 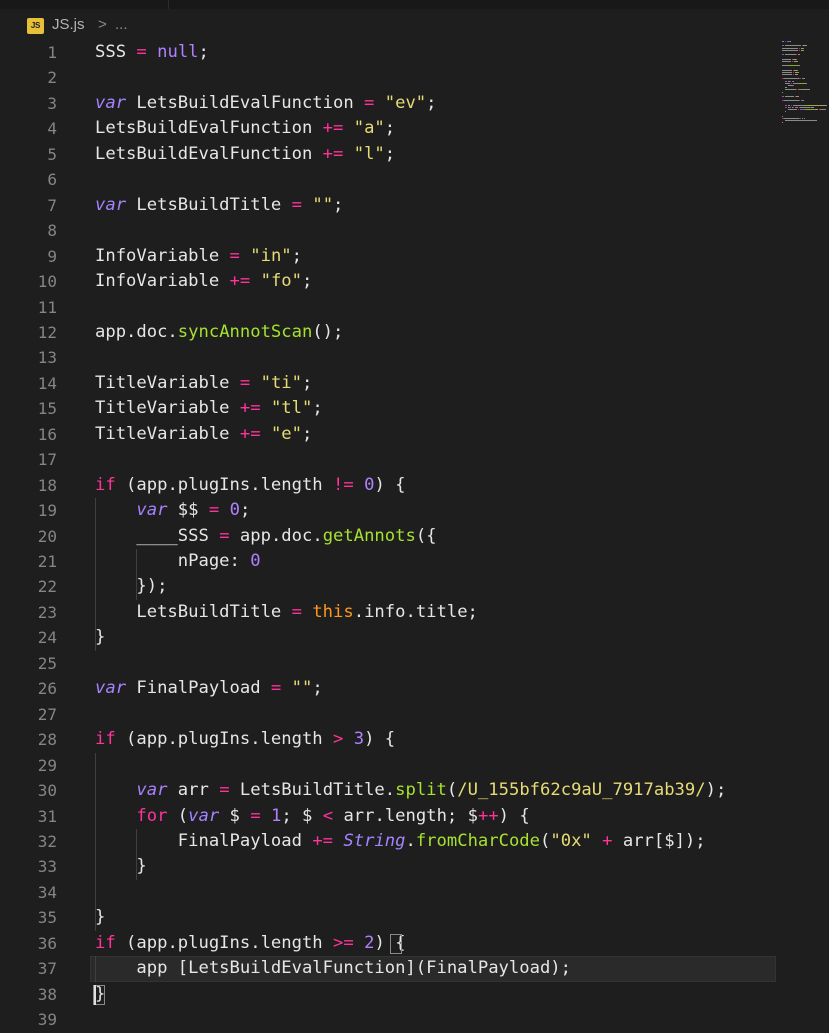 What do you see at coordinates (390, 103) in the screenshot?
I see `code-line: 3 var LetsBuildEvalFunction = "ev";` at bounding box center [390, 103].